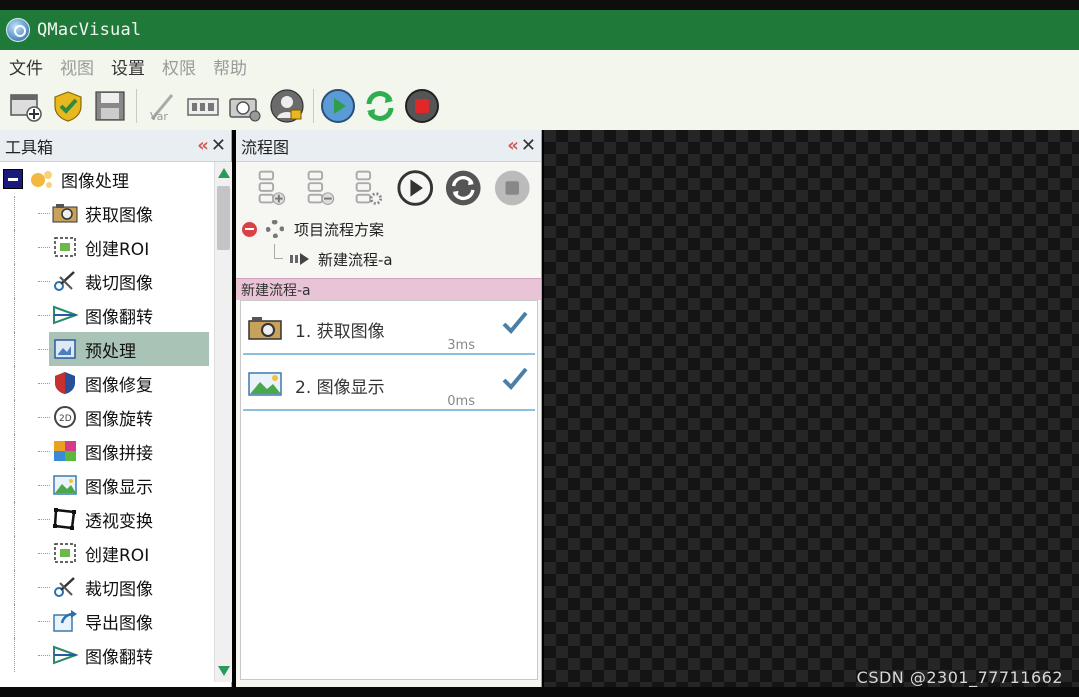 The width and height of the screenshot is (1079, 697). What do you see at coordinates (224, 671) in the screenshot?
I see `scroll-down-icon` at bounding box center [224, 671].